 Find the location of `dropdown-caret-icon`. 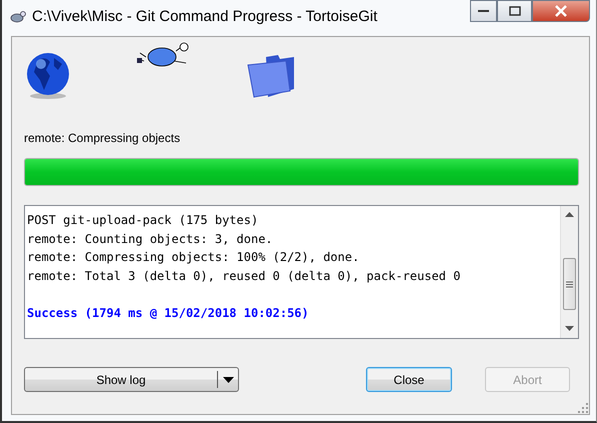

dropdown-caret-icon is located at coordinates (228, 379).